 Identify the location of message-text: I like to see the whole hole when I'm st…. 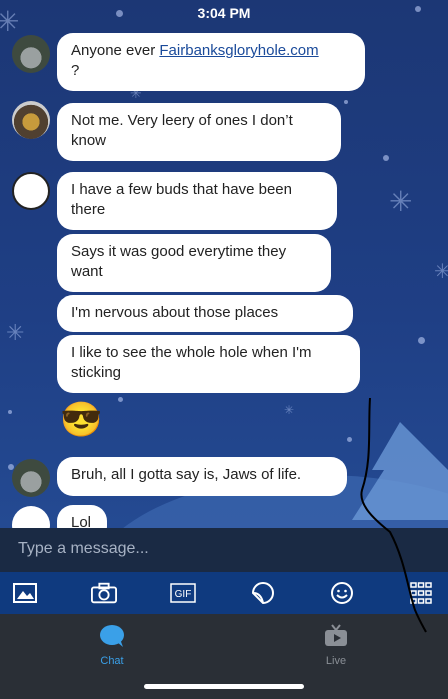
(191, 362).